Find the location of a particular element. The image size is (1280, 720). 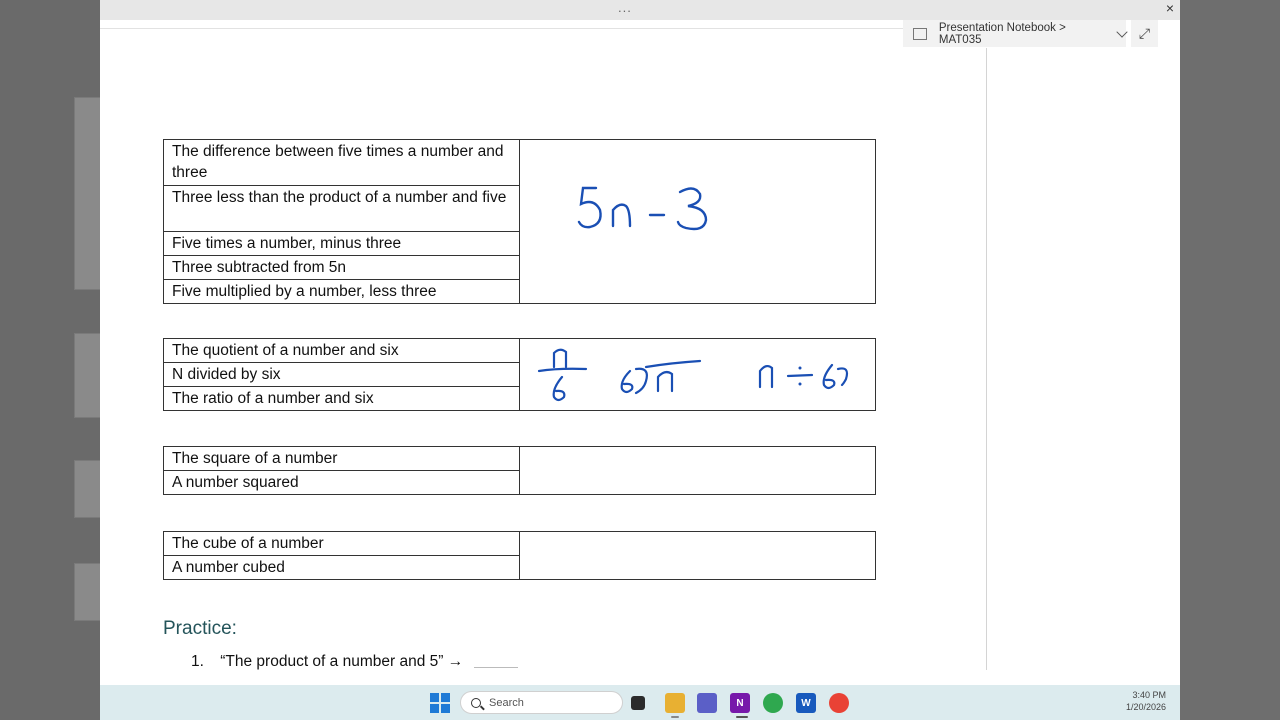

chevron-down-icon is located at coordinates (1122, 31).